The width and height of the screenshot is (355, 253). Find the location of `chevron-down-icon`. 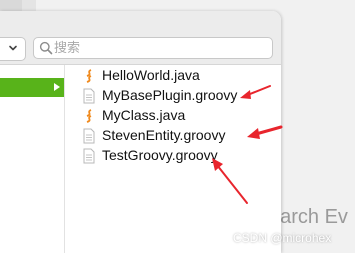

chevron-down-icon is located at coordinates (13, 48).